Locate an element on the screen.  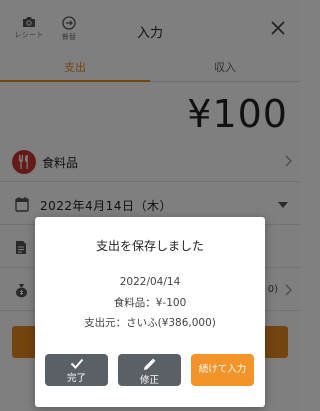
done-label: 完了 is located at coordinates (76, 378).